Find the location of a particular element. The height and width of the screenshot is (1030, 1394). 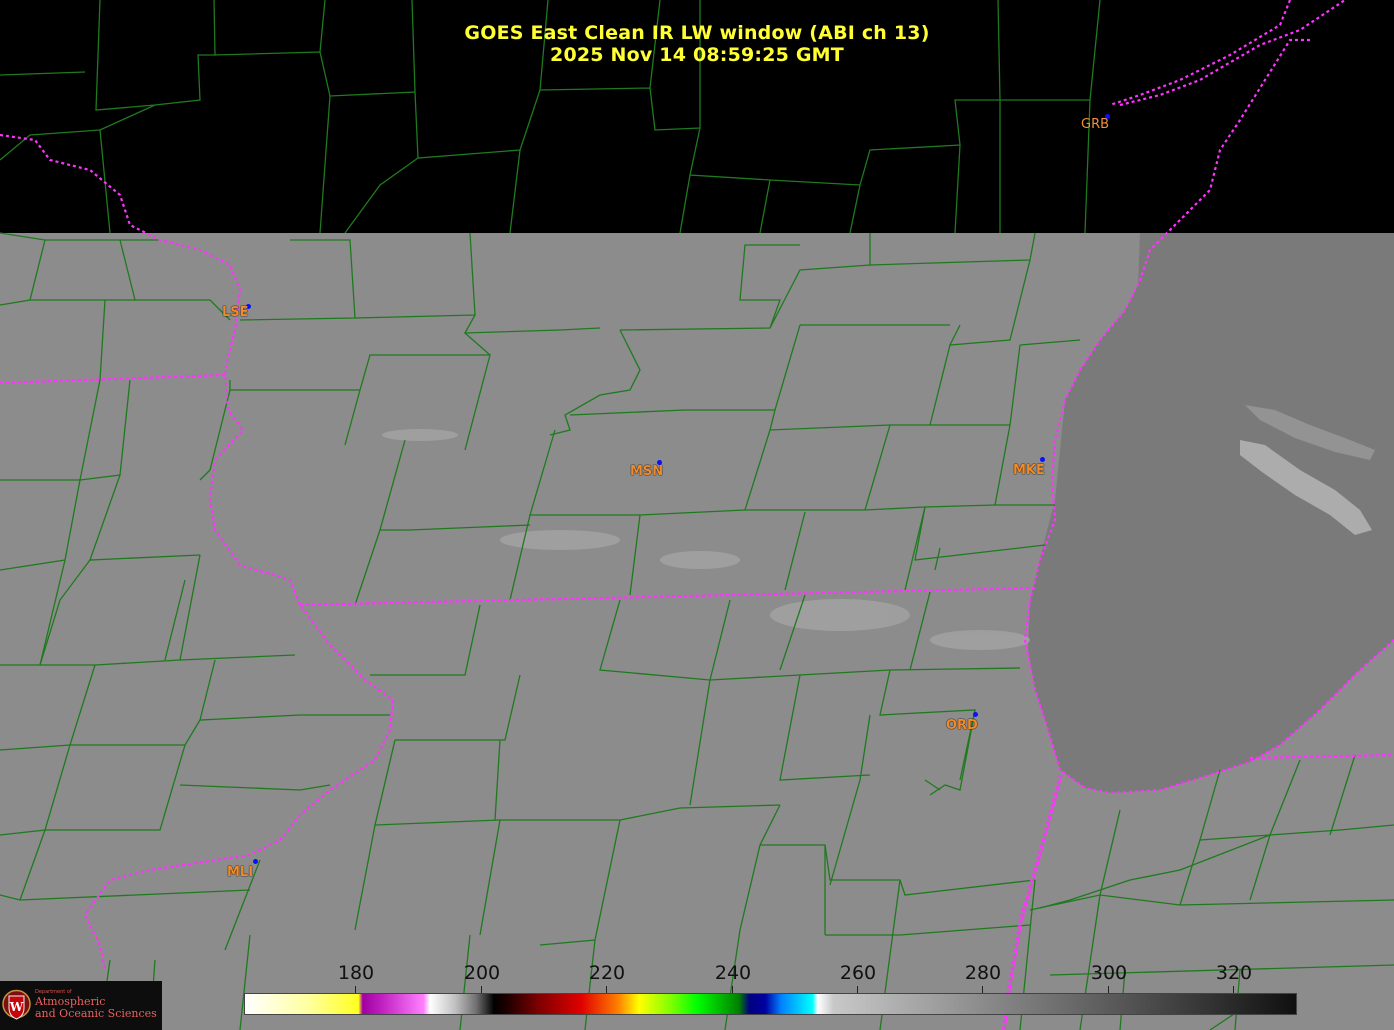

station-label-mli: MLI is located at coordinates (240, 872).